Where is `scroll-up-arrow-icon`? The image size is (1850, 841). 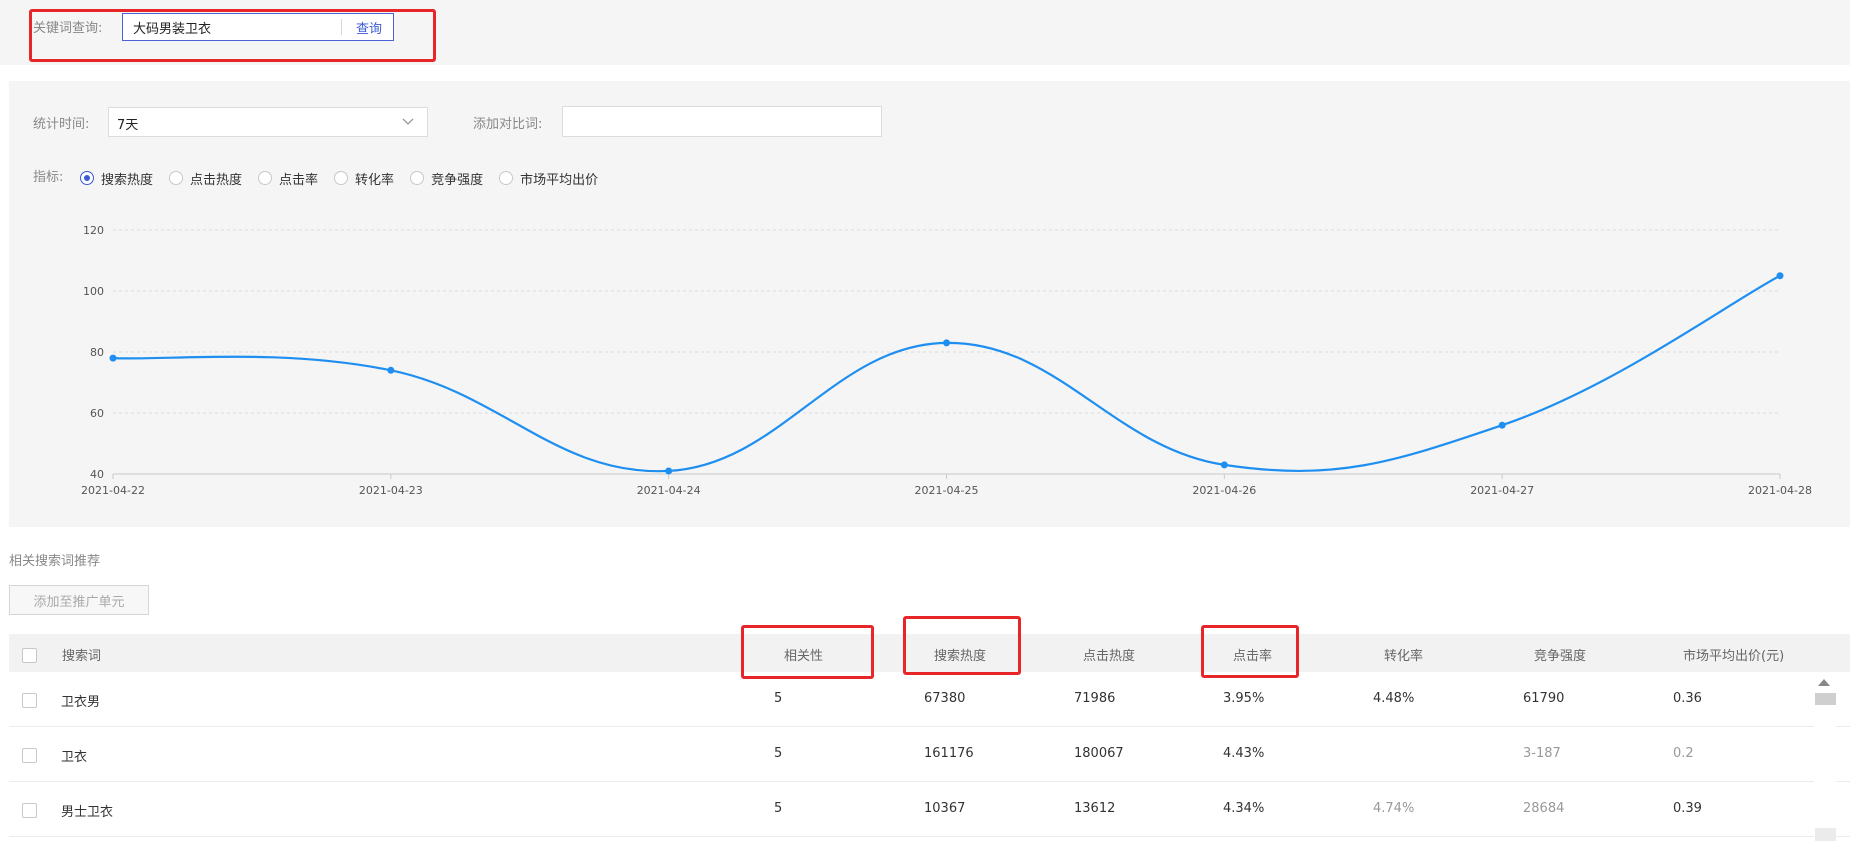
scroll-up-arrow-icon is located at coordinates (1824, 682).